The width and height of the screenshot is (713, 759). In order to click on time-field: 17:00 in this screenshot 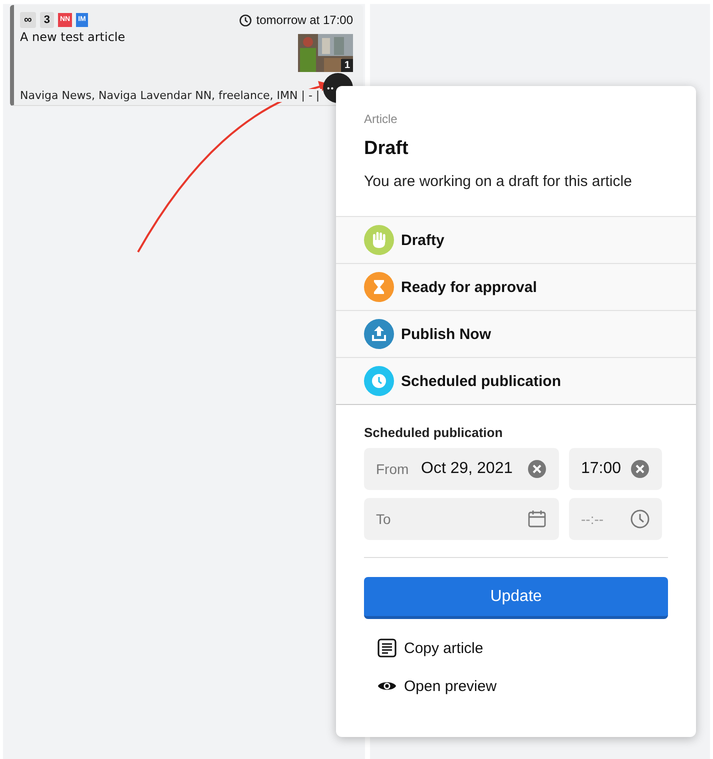, I will do `click(615, 469)`.